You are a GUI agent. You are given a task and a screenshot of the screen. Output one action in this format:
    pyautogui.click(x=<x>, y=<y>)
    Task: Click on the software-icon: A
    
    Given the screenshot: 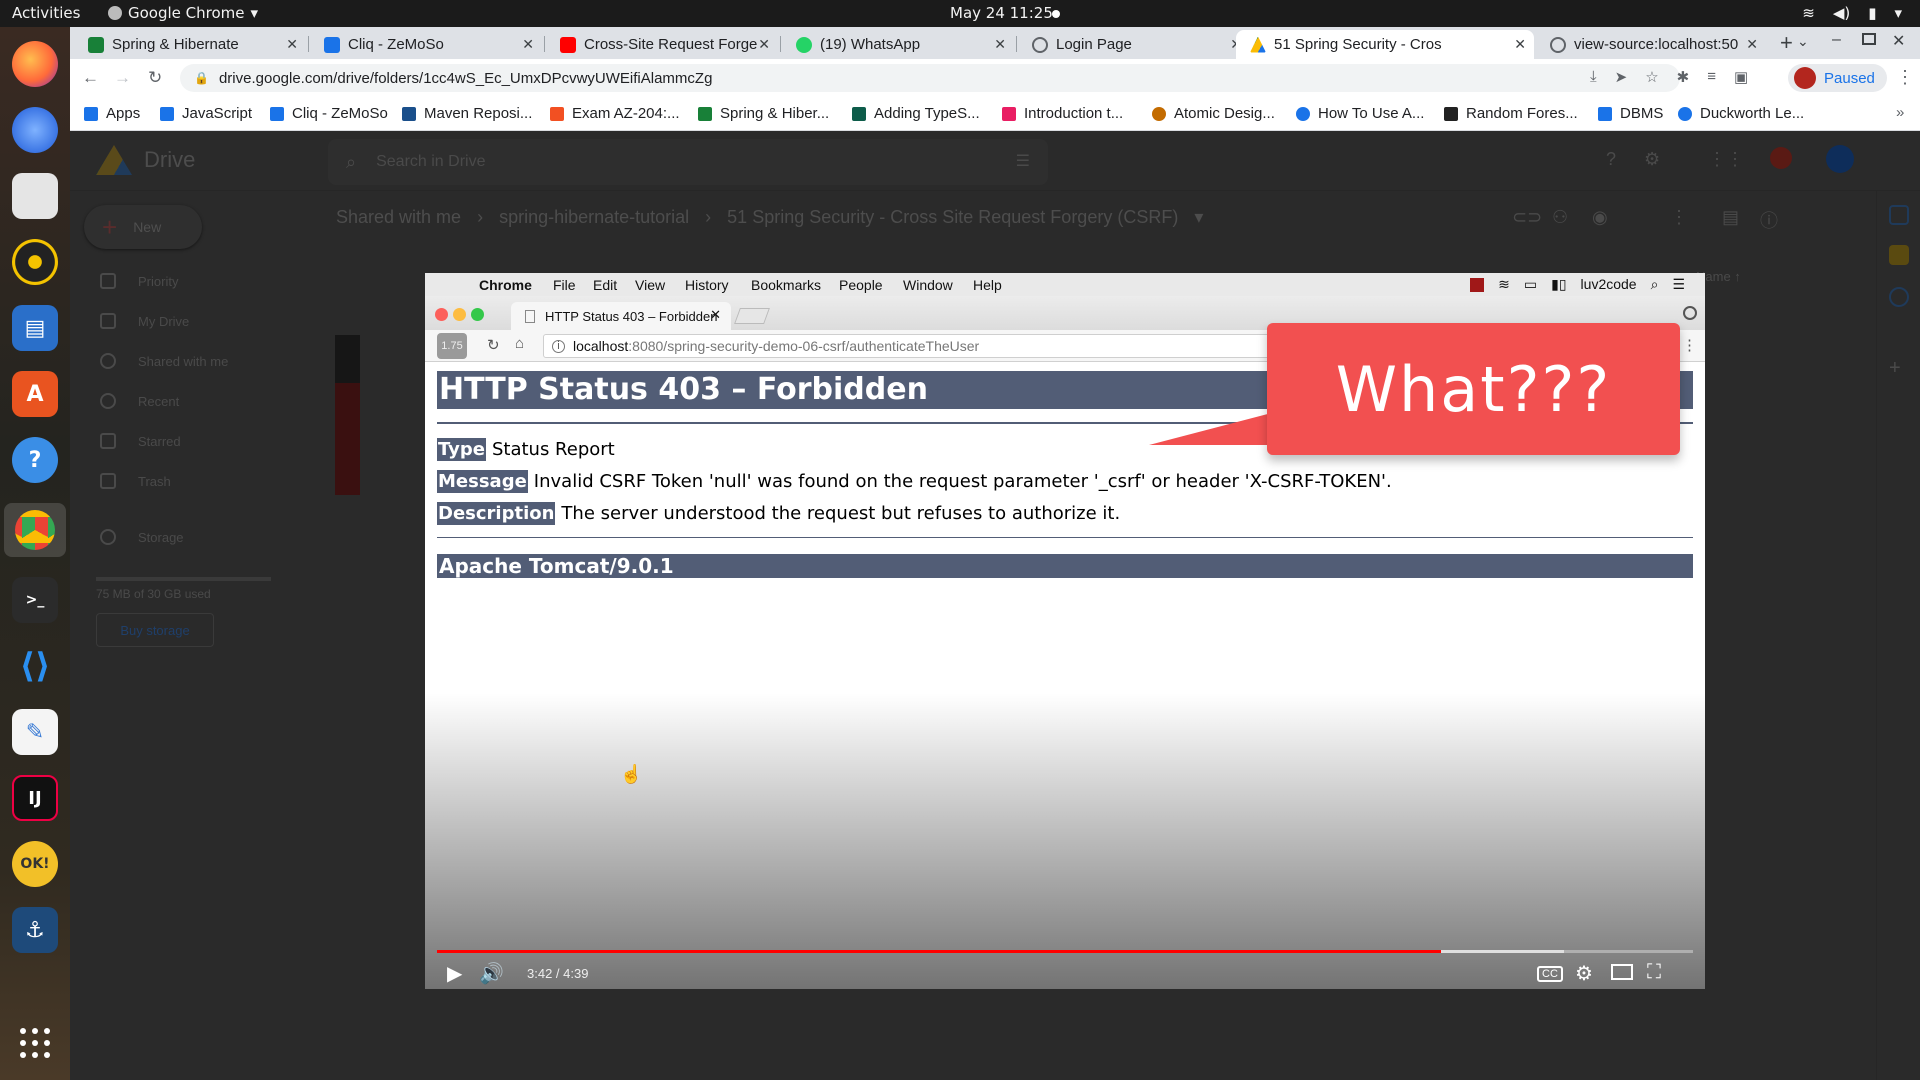 What is the action you would take?
    pyautogui.click(x=35, y=394)
    